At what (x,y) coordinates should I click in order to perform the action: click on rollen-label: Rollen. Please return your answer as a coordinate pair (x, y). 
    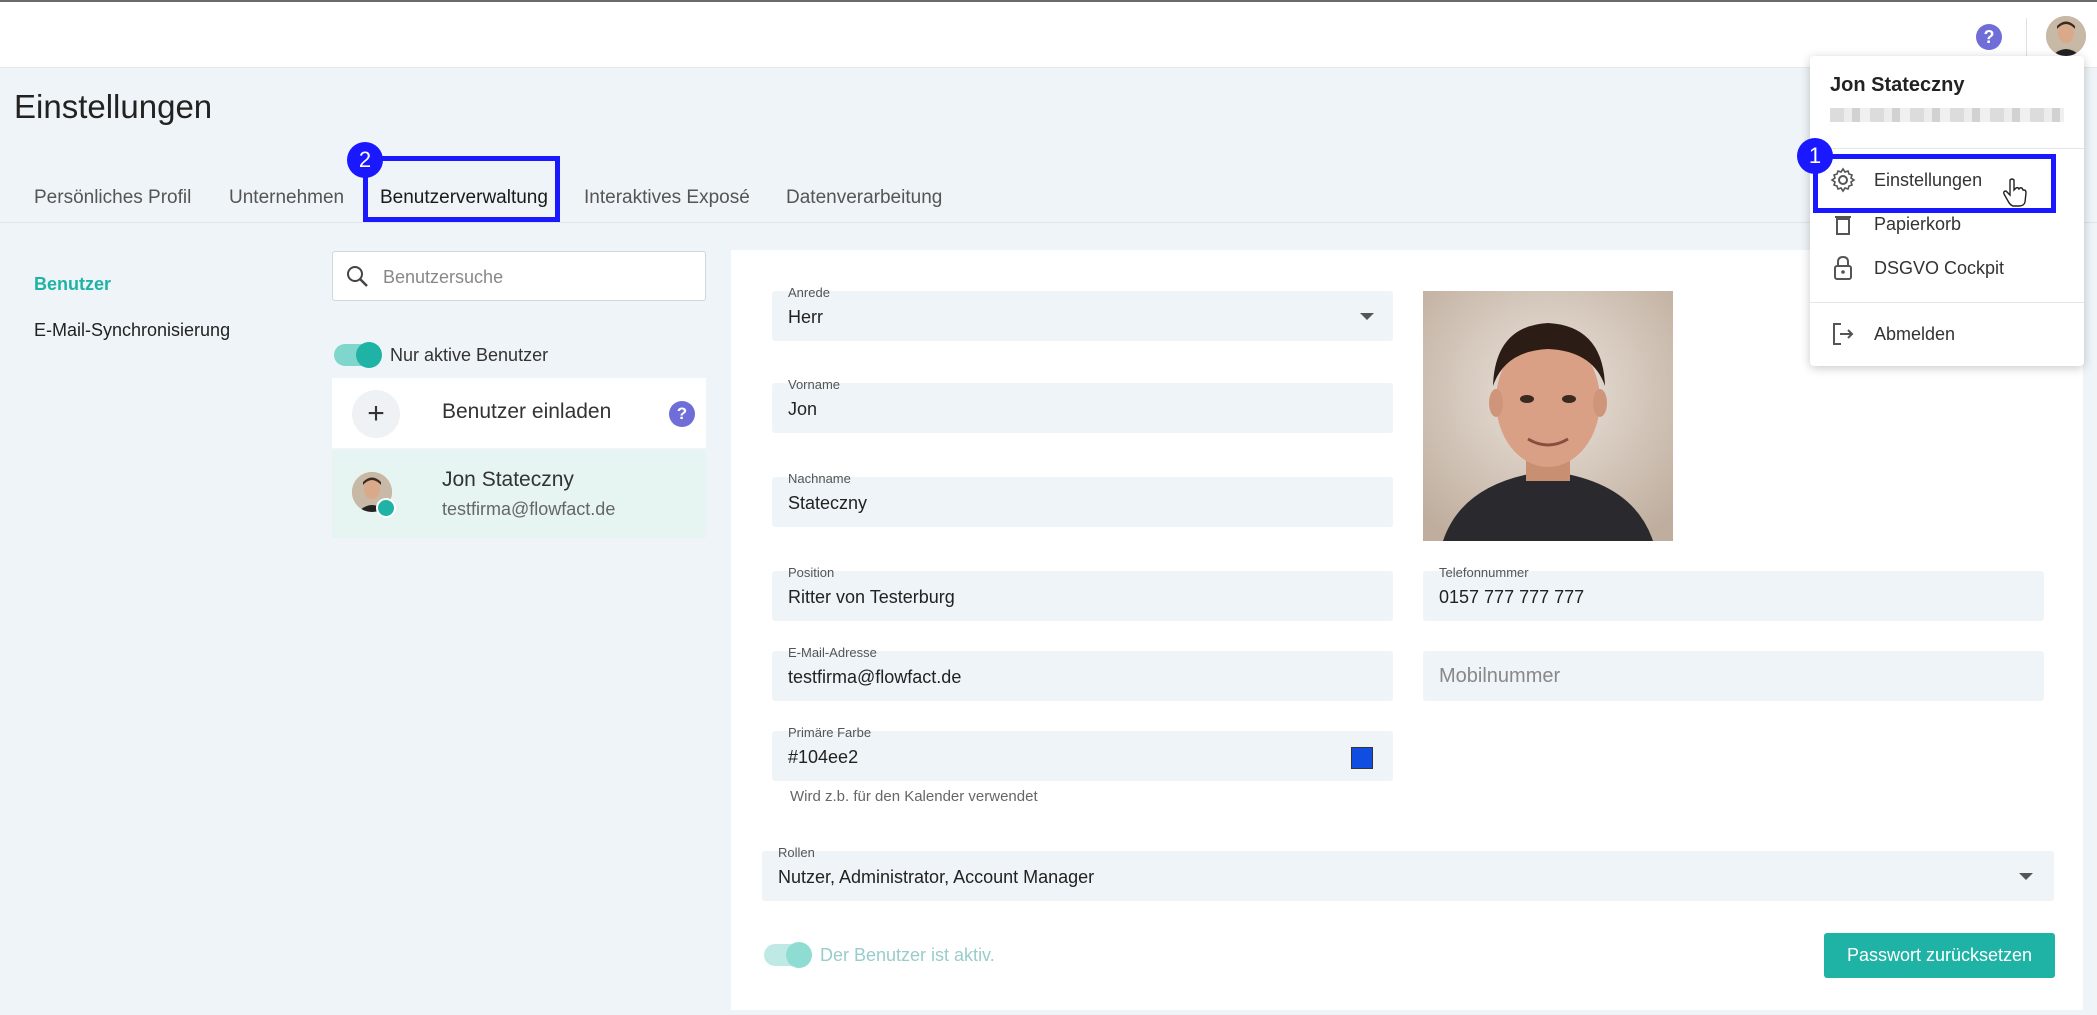
    Looking at the image, I should click on (796, 852).